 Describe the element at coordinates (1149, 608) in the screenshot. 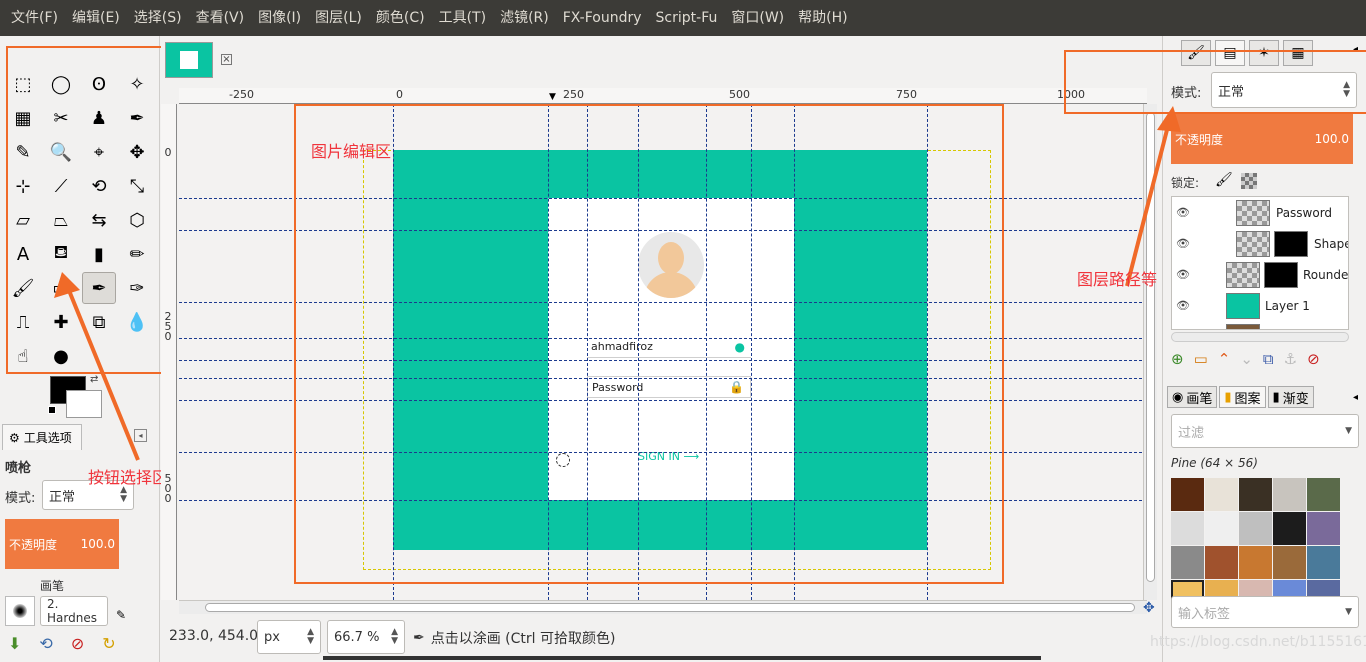

I see `navigate-icon: ✥` at that location.